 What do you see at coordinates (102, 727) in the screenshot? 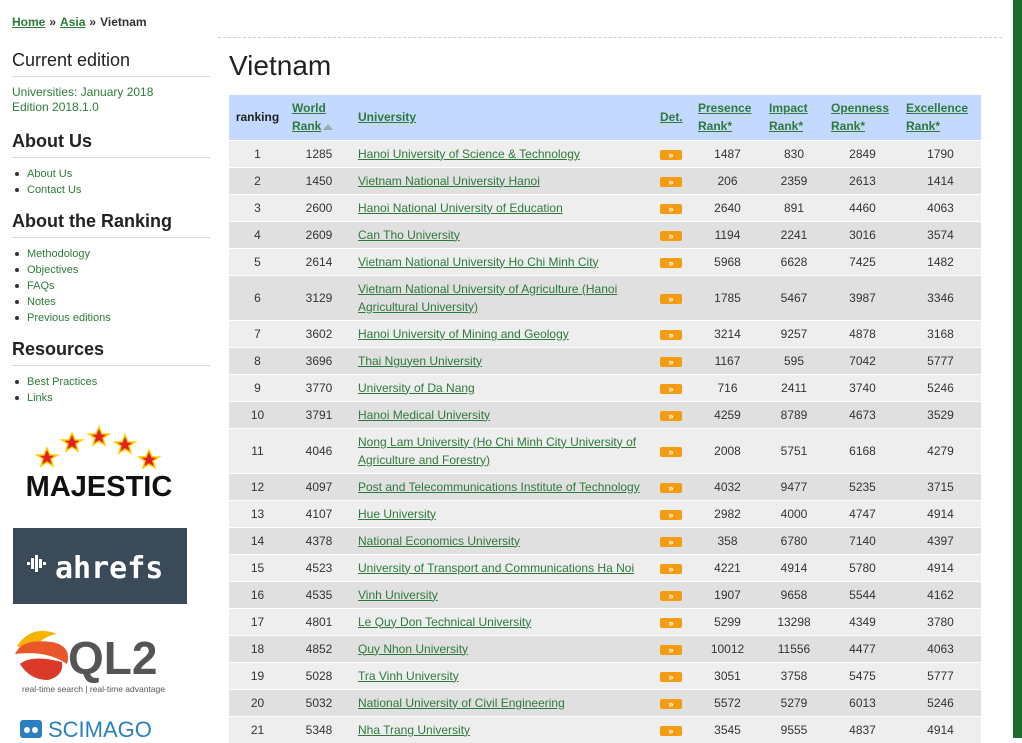
I see `scimago-logo: SCIMAGO` at bounding box center [102, 727].